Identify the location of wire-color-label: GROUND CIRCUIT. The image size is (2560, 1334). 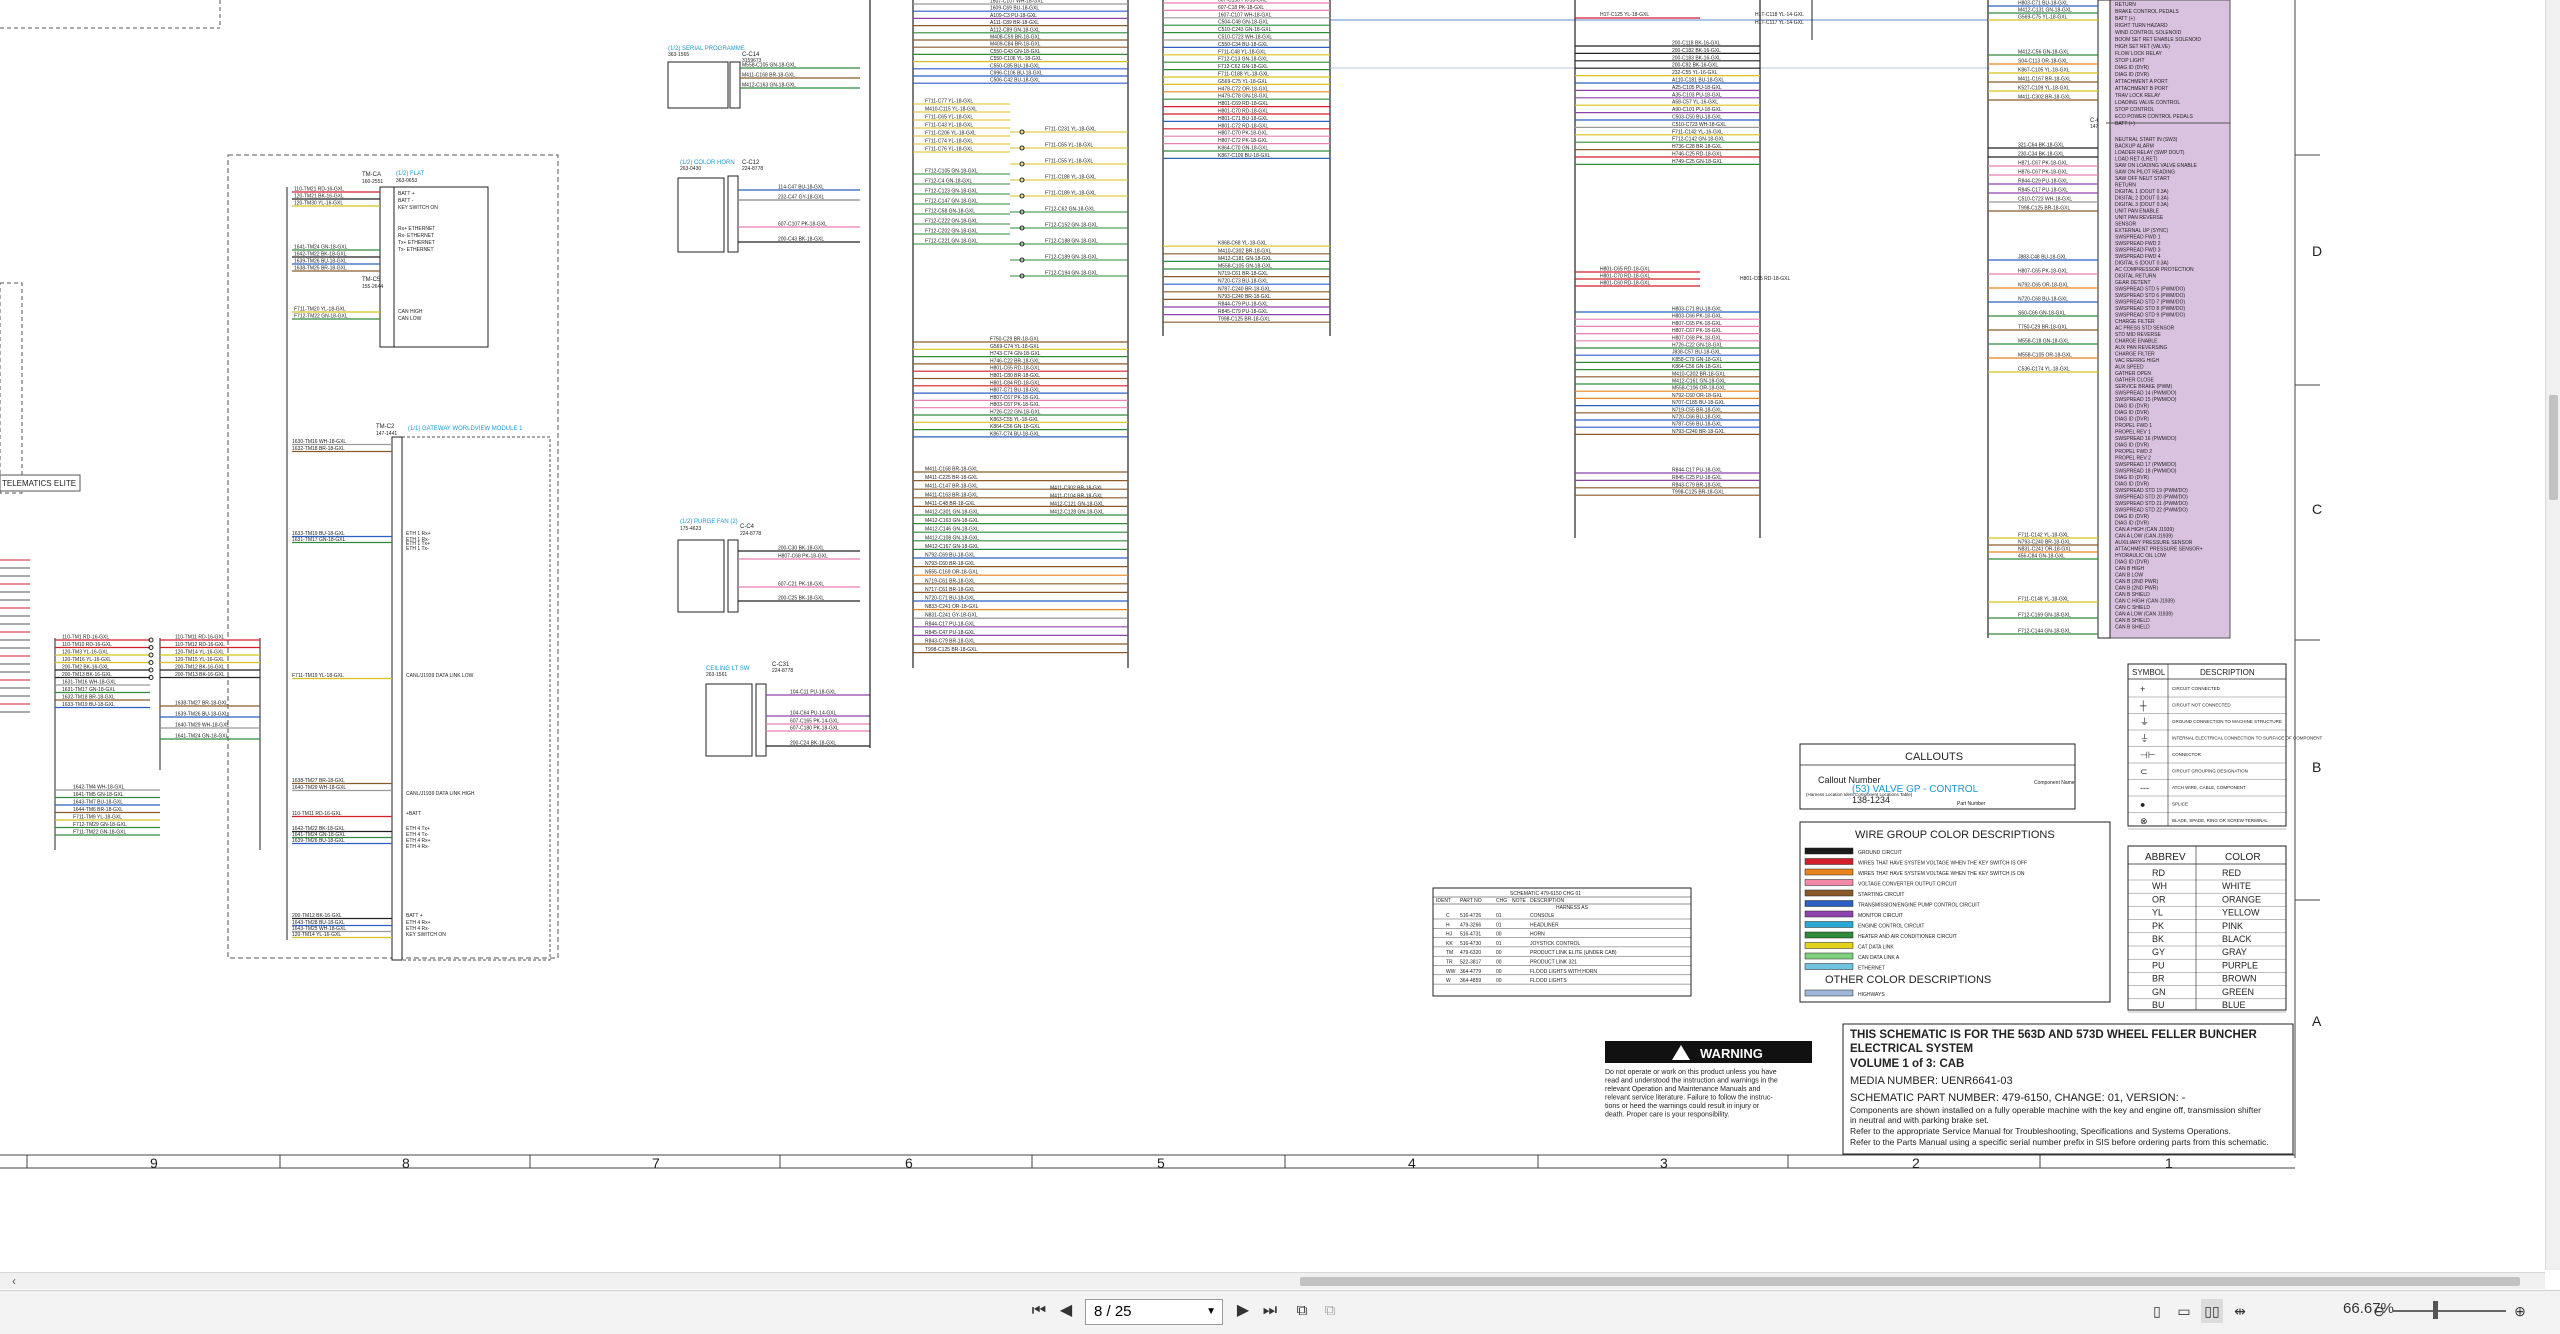
(1880, 853).